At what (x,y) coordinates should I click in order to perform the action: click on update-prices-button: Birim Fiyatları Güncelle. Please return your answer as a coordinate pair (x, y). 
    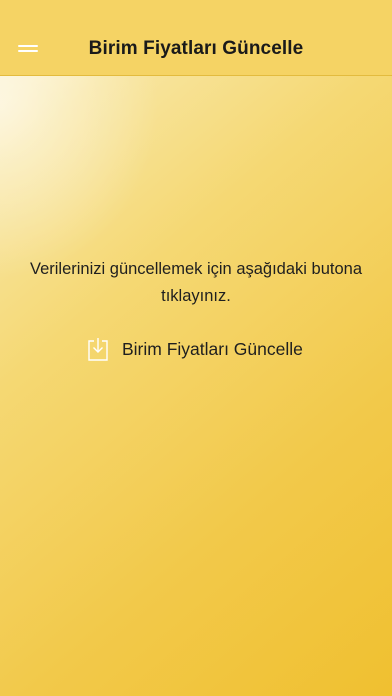
    Looking at the image, I should click on (194, 349).